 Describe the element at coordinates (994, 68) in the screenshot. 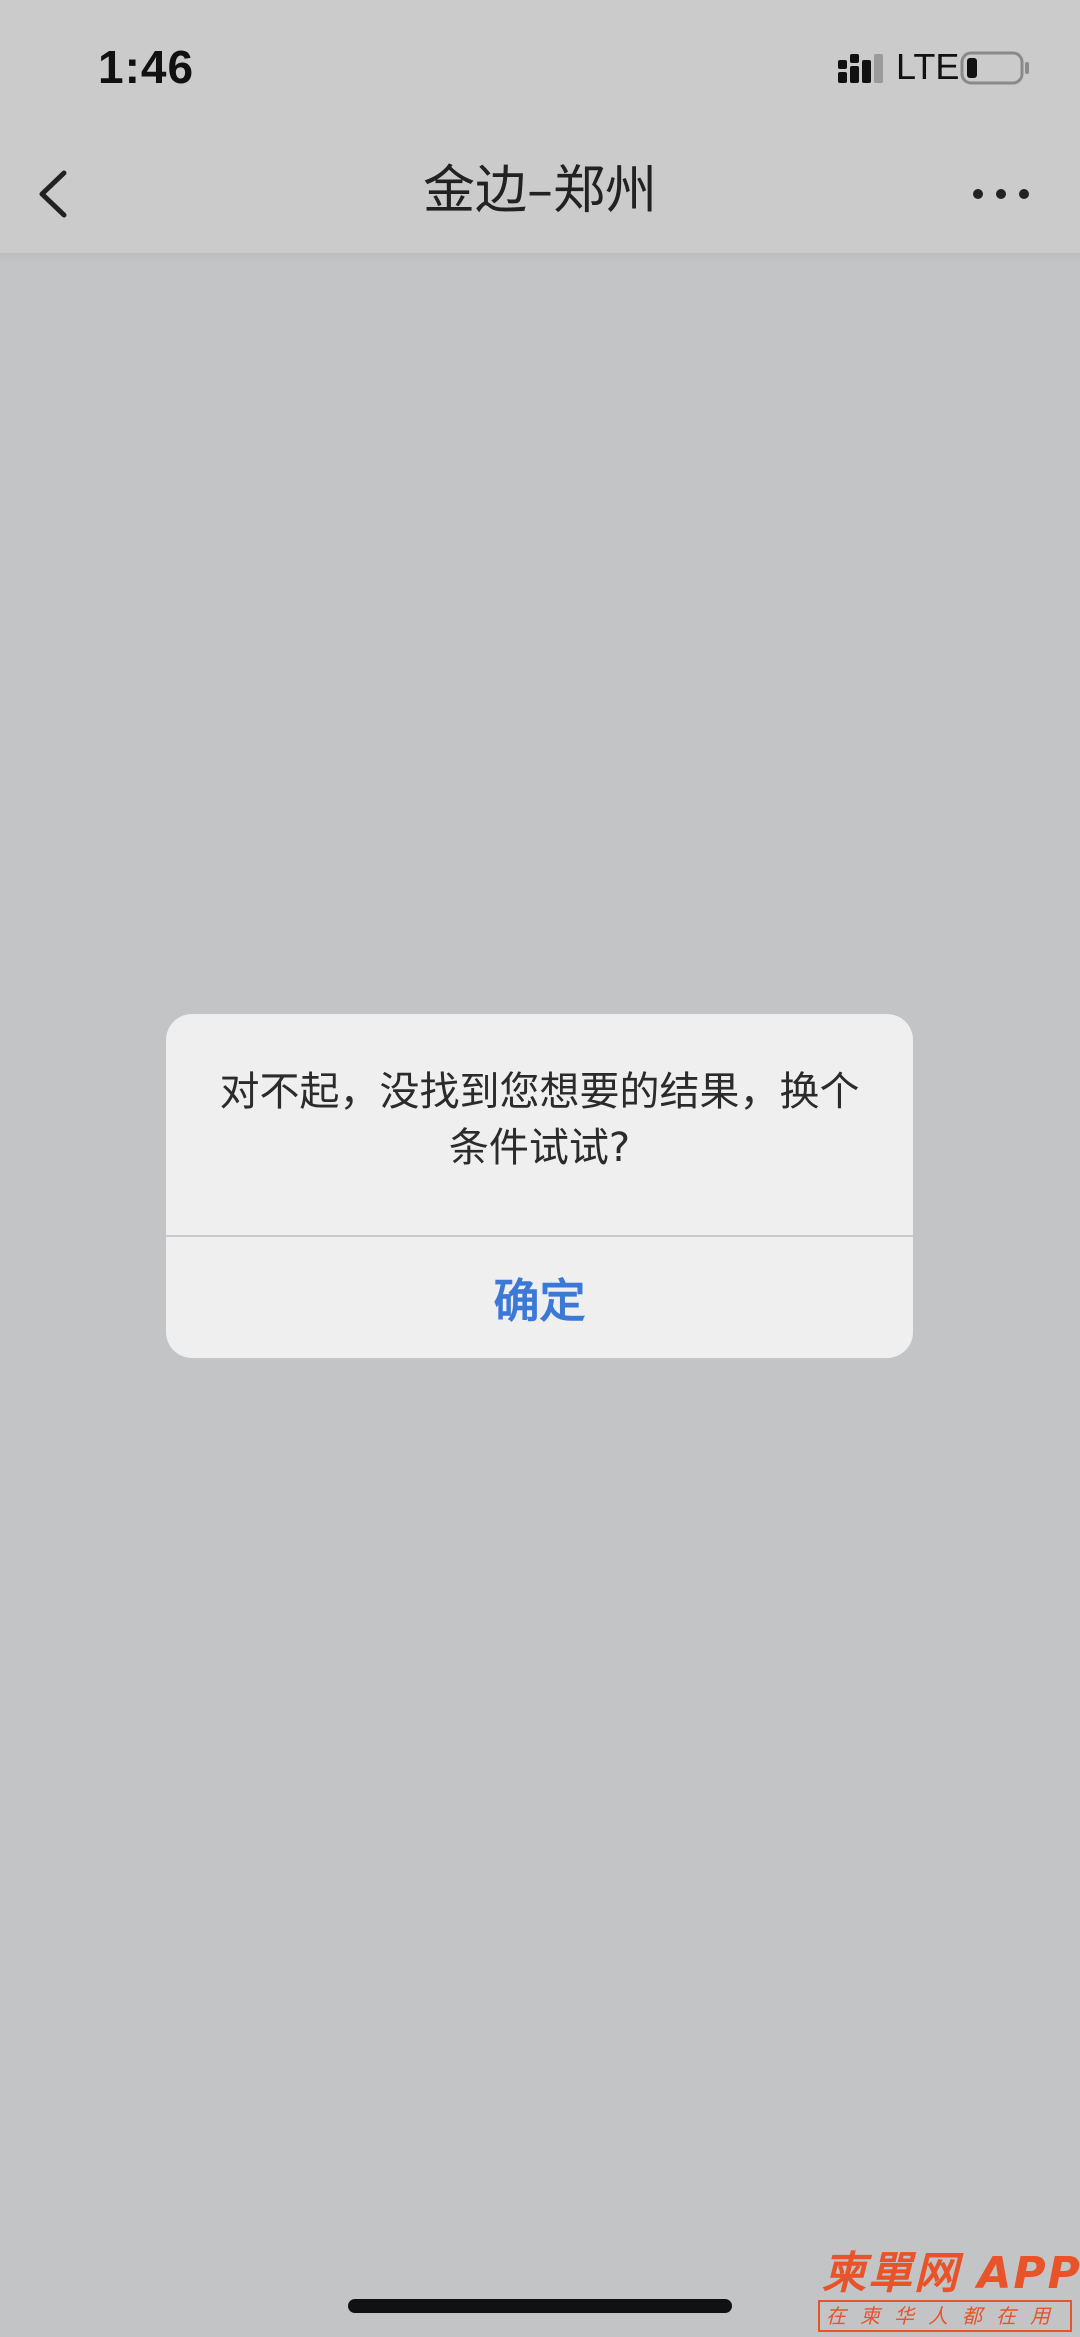

I see `battery-low-icon` at that location.